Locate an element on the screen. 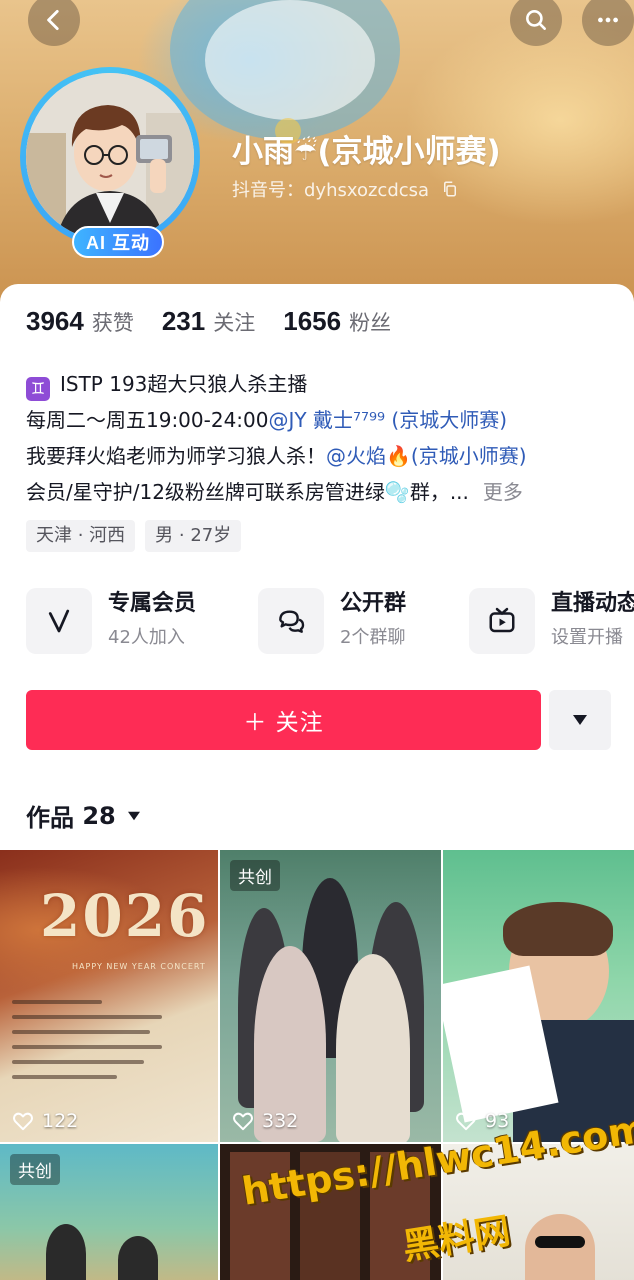 Image resolution: width=634 pixels, height=1280 pixels. like-count-value: 122 is located at coordinates (60, 1121).